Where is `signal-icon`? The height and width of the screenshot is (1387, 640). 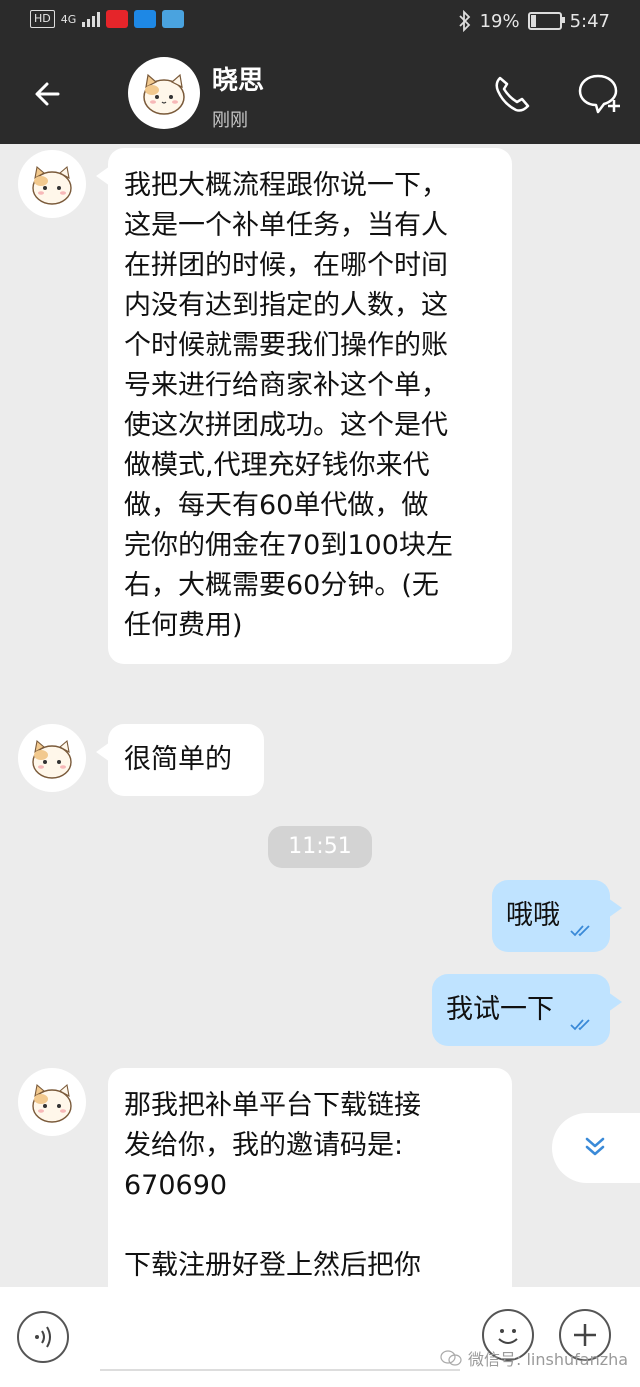
signal-icon is located at coordinates (91, 19).